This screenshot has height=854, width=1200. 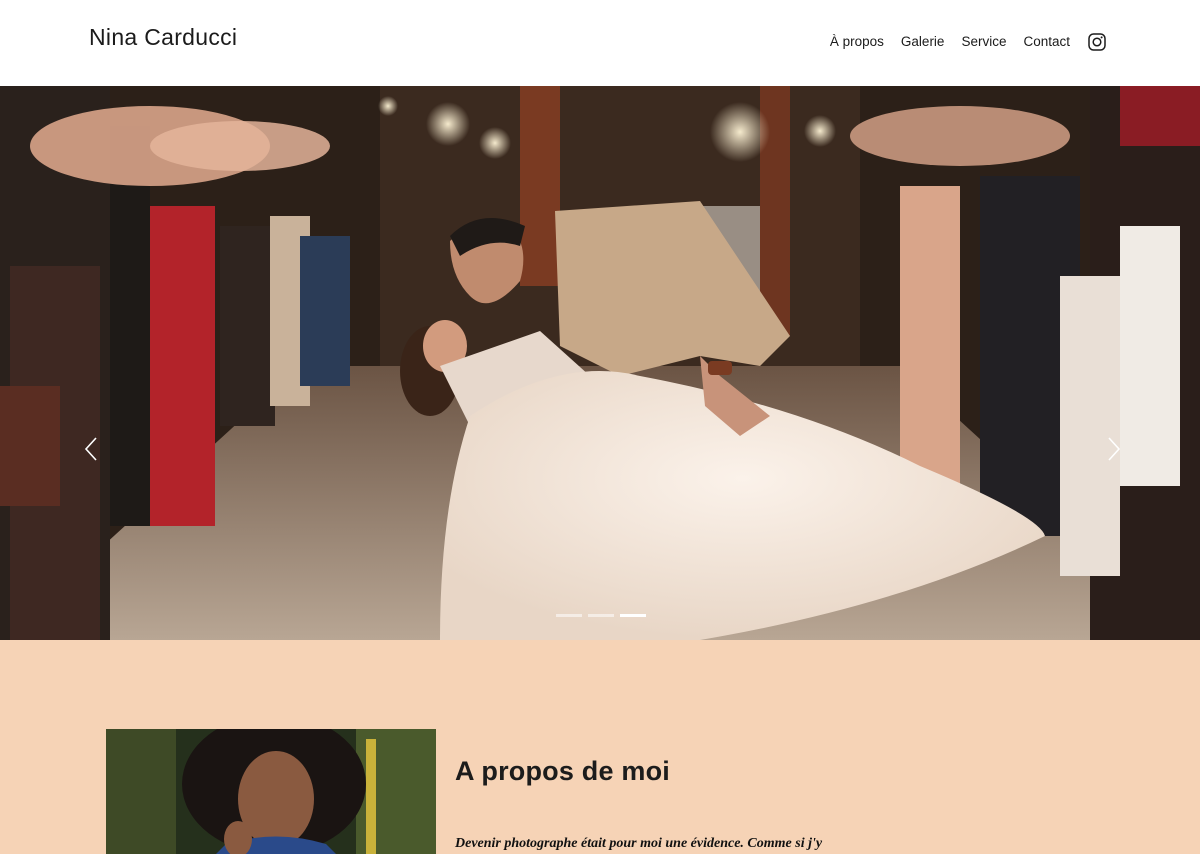 I want to click on nav-link-service: Service, so click(x=983, y=42).